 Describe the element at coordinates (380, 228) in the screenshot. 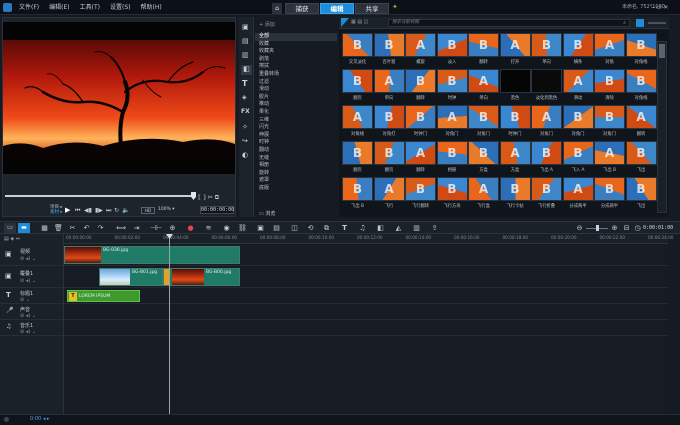

I see `transition-tool-icon: ◧` at that location.